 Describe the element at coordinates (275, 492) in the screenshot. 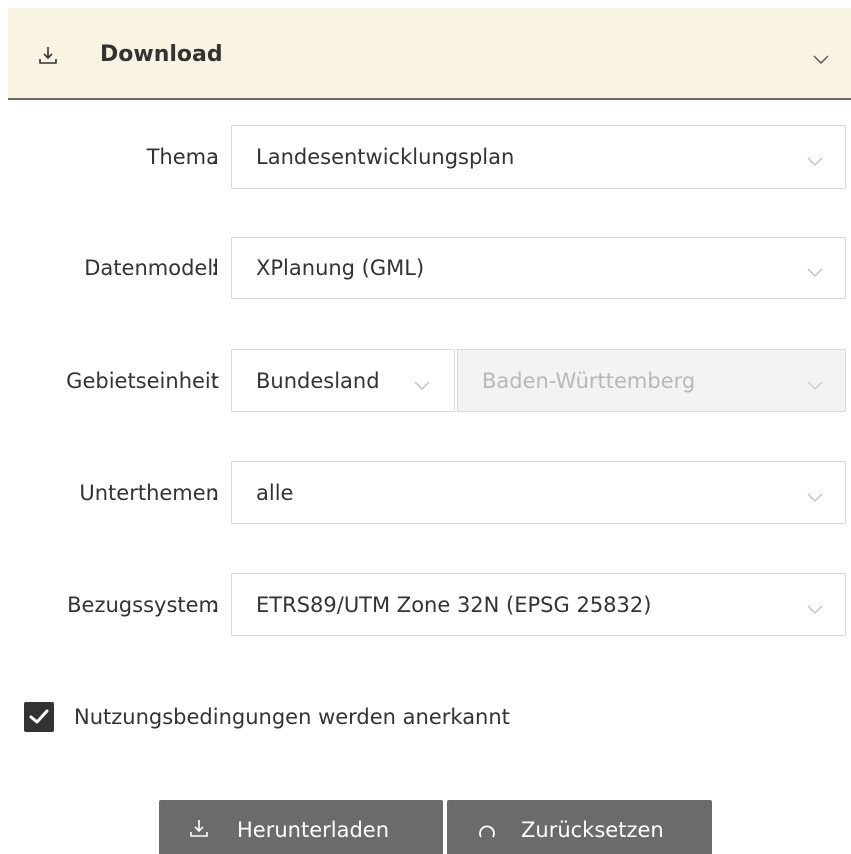

I see `unterthemen-value: alle` at that location.